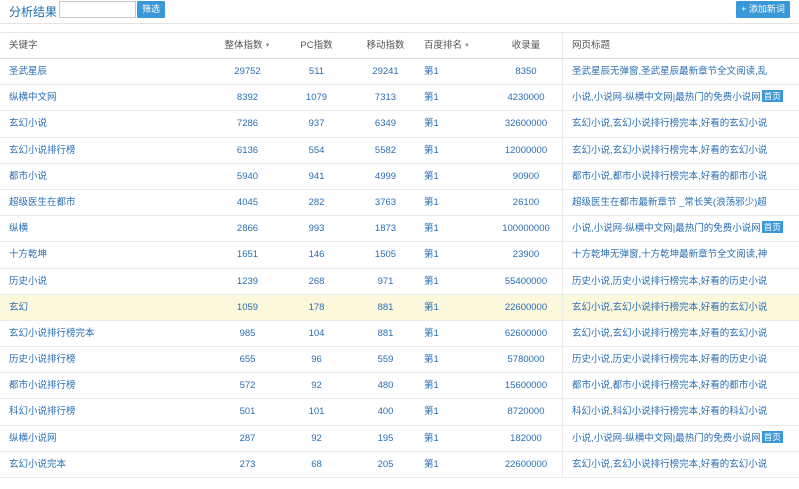 The width and height of the screenshot is (799, 489). What do you see at coordinates (247, 438) in the screenshot?
I see `total-index-cell-text: 287` at bounding box center [247, 438].